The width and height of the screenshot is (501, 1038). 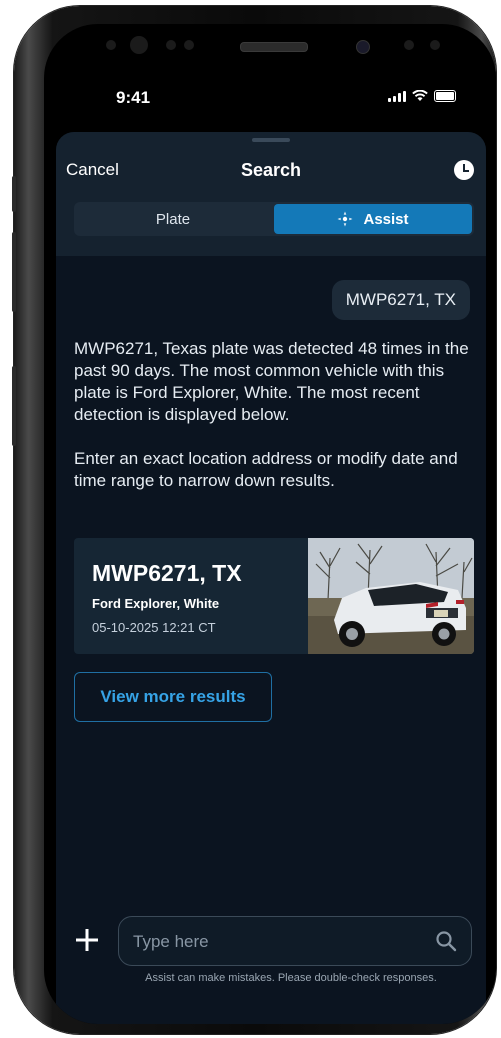 What do you see at coordinates (363, 47) in the screenshot?
I see `front-camera` at bounding box center [363, 47].